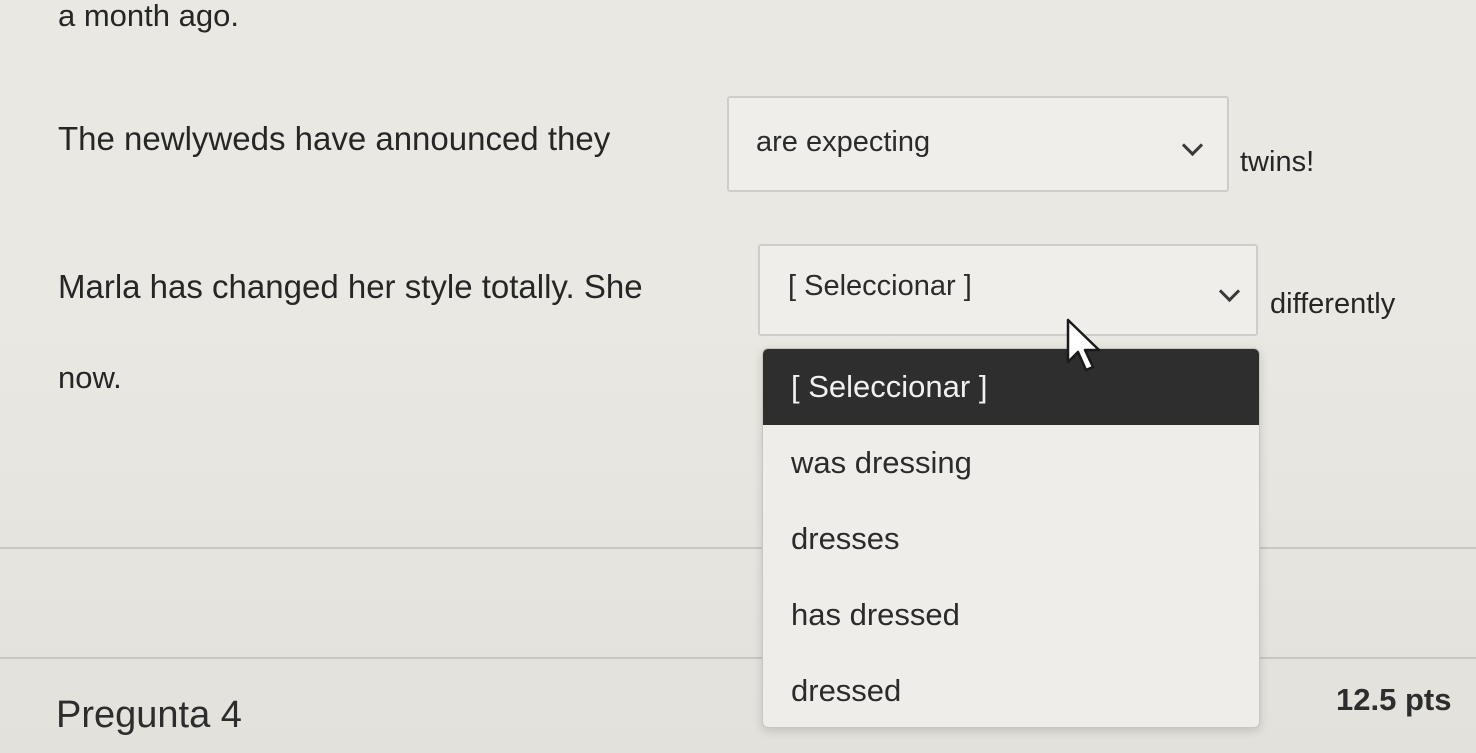 This screenshot has width=1476, height=753. Describe the element at coordinates (1008, 290) in the screenshot. I see `q2-answer-select: [ Seleccionar ]` at that location.